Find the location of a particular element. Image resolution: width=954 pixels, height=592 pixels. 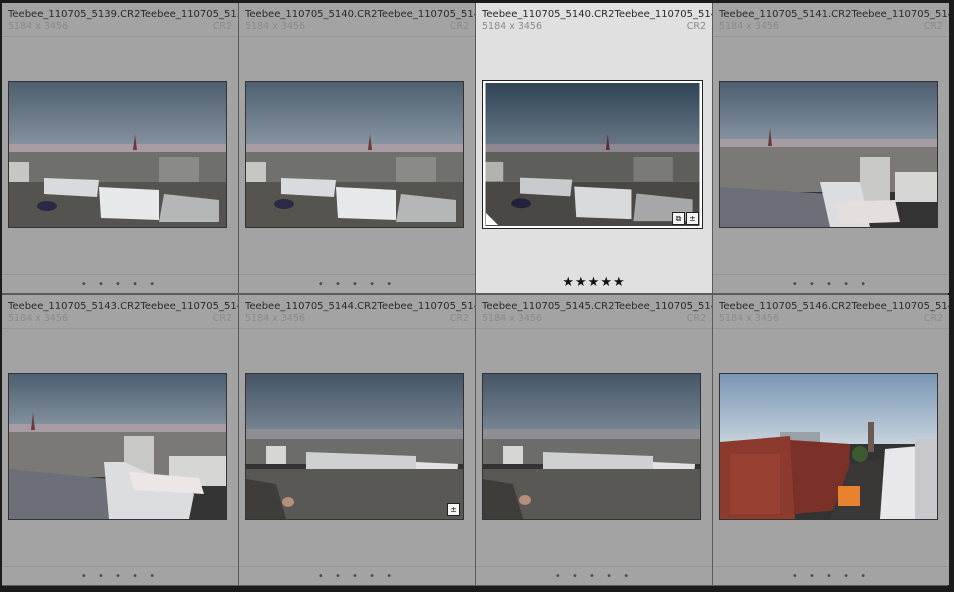

base-name: Teebee_110705_5146 is located at coordinates (900, 306).